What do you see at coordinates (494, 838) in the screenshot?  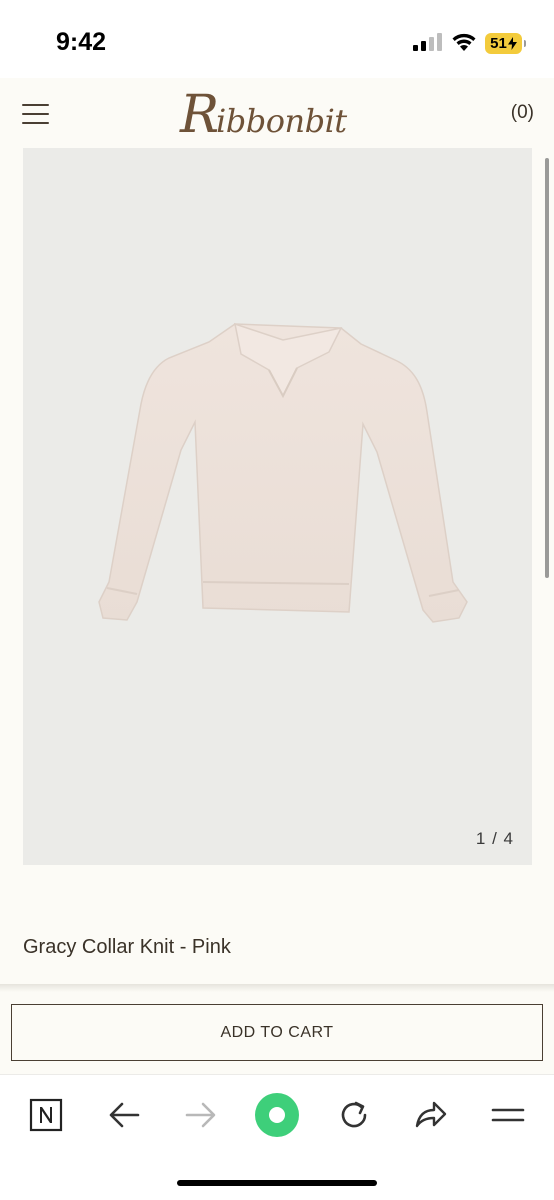 I see `image-counter: 1 / 4` at bounding box center [494, 838].